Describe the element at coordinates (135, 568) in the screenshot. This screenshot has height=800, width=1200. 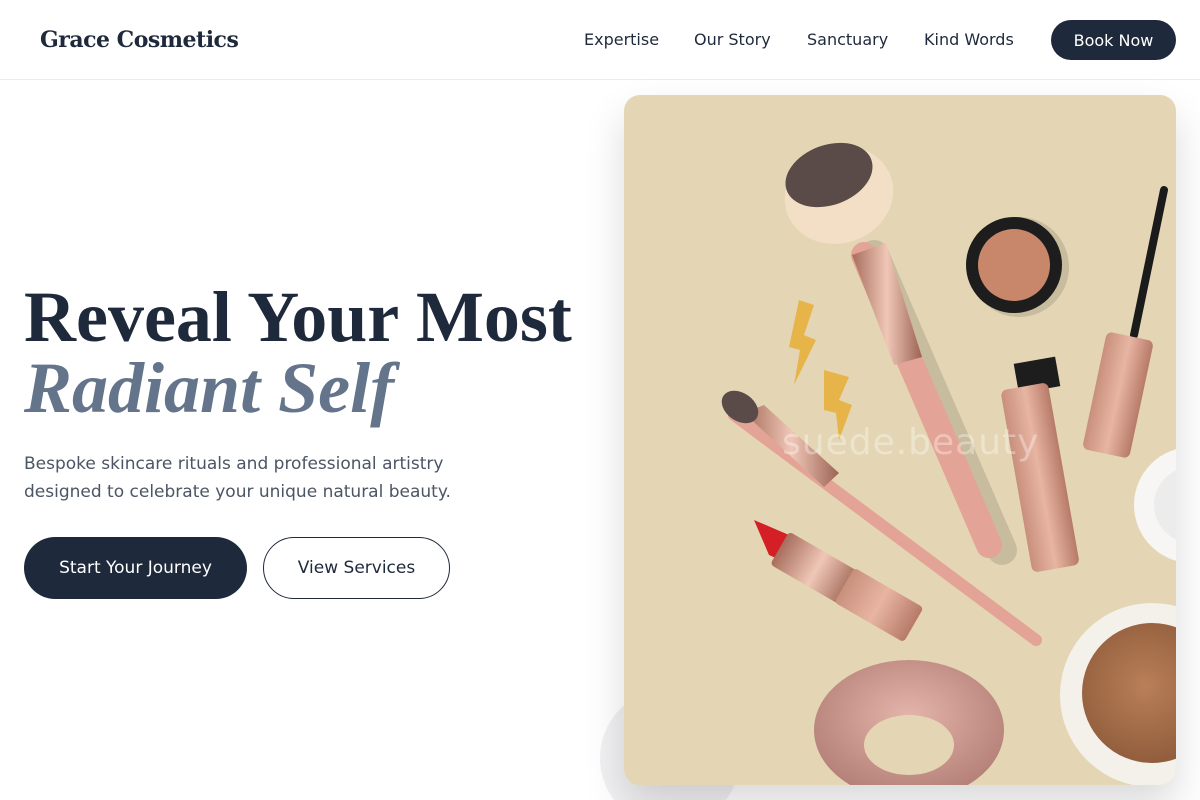
I see `start-journey-button: Start Your Journey` at that location.